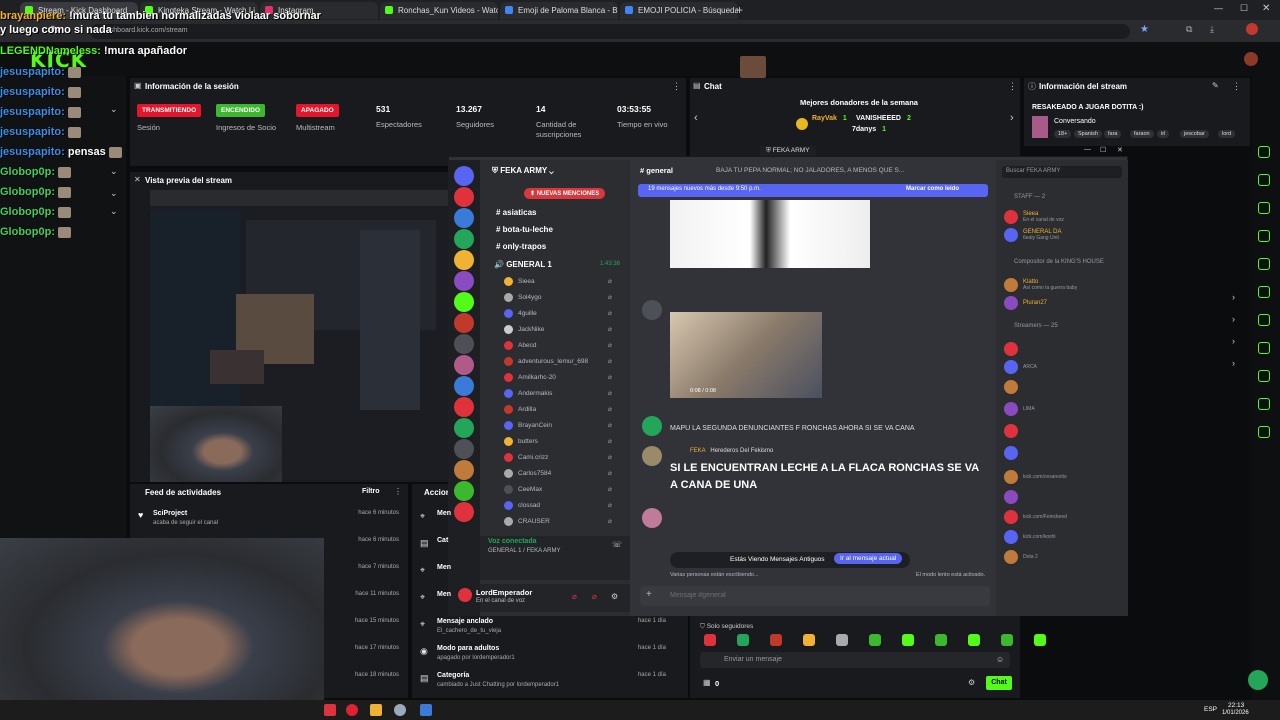 Image resolution: width=1280 pixels, height=720 pixels. What do you see at coordinates (696, 118) in the screenshot?
I see `prev-donor-icon: ‹` at bounding box center [696, 118].